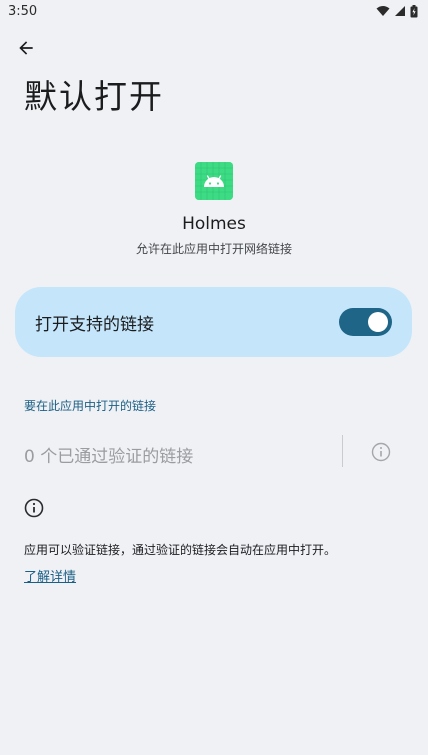 The image size is (428, 755). Describe the element at coordinates (214, 452) in the screenshot. I see `verified-links-row: 0 个已通过验证的链接` at that location.